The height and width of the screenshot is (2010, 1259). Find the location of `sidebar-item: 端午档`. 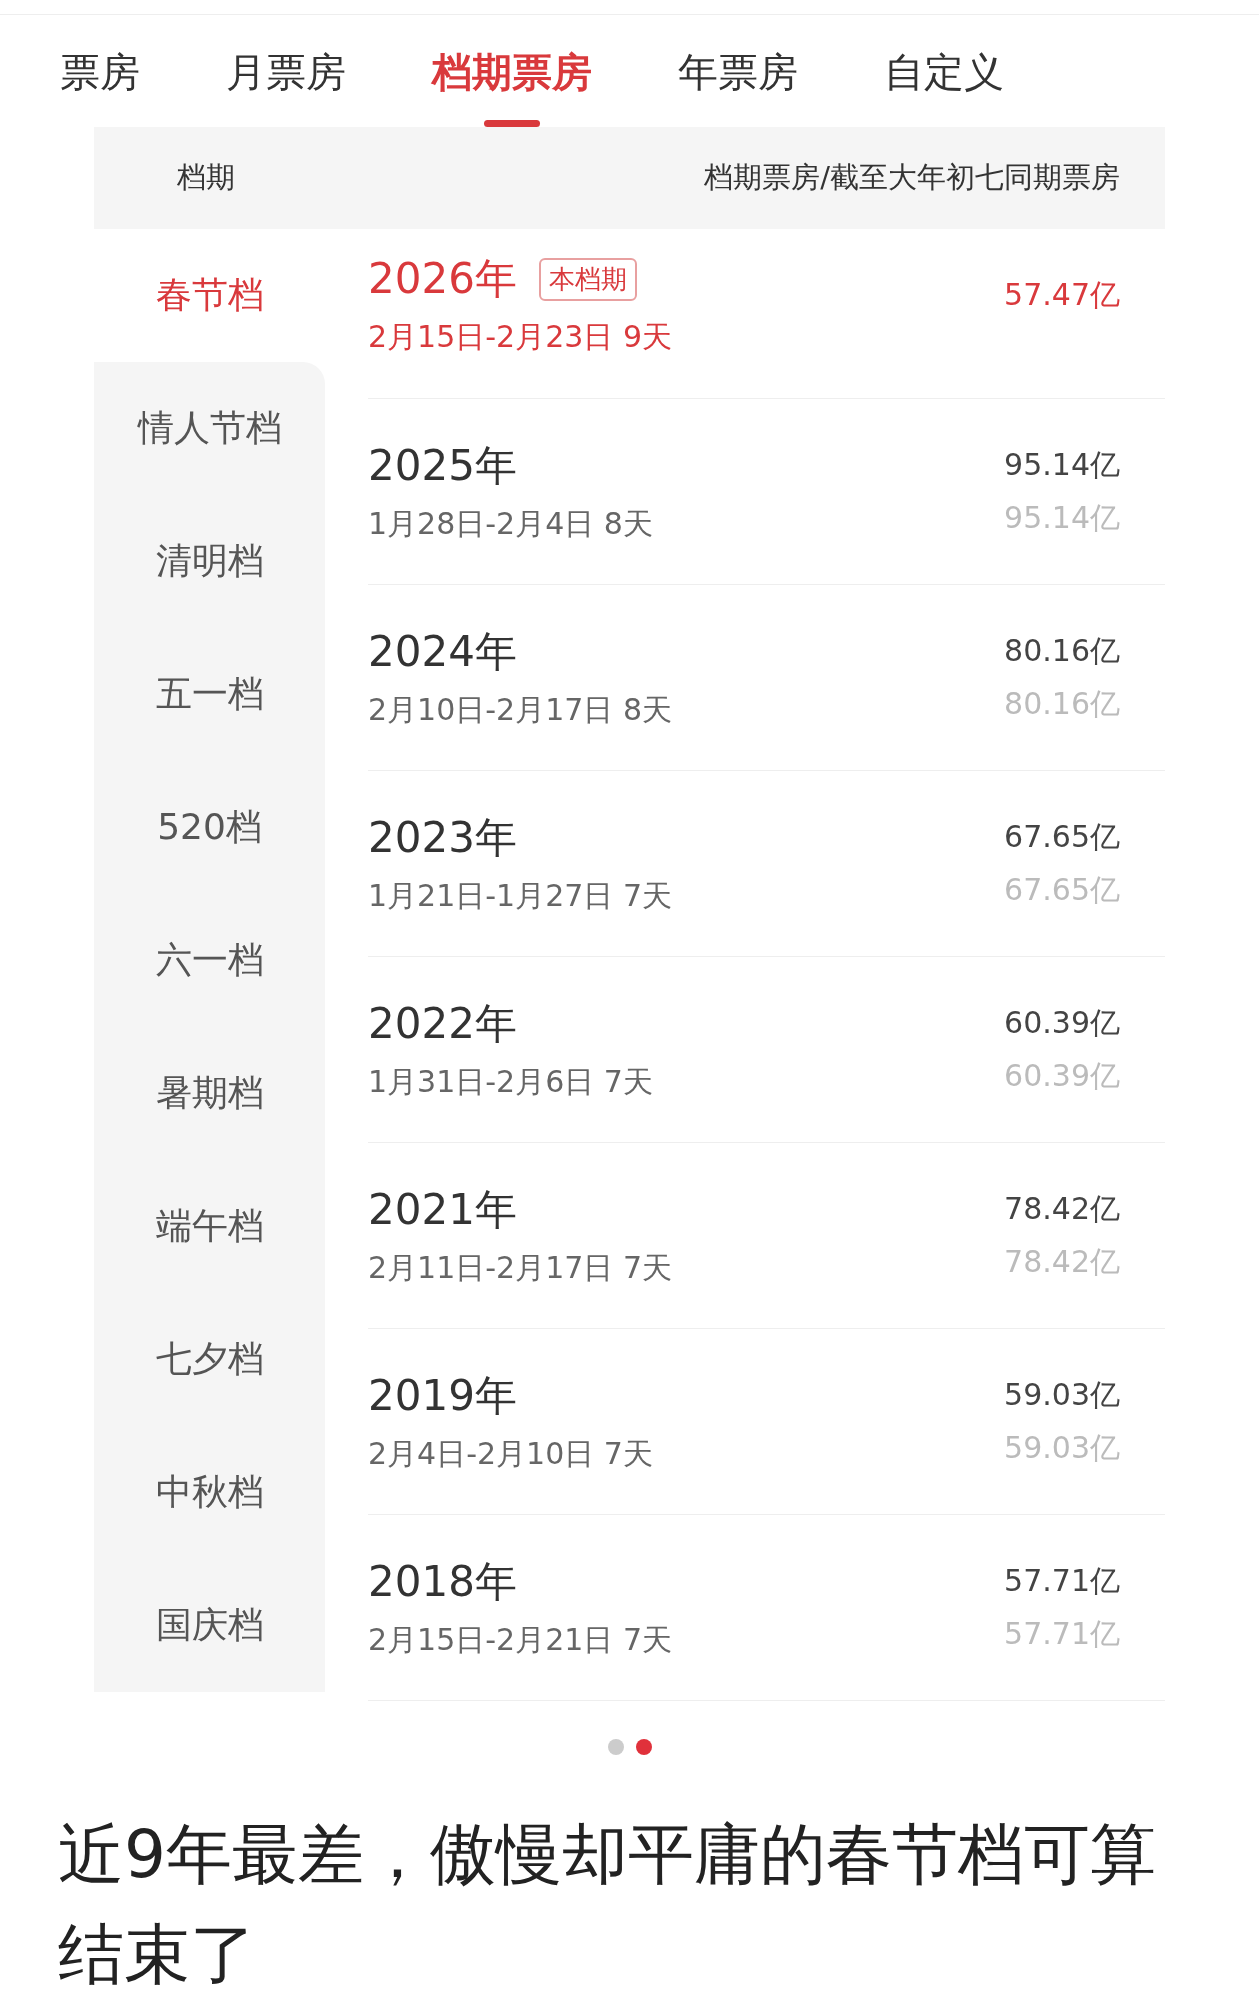

sidebar-item: 端午档 is located at coordinates (209, 1226).